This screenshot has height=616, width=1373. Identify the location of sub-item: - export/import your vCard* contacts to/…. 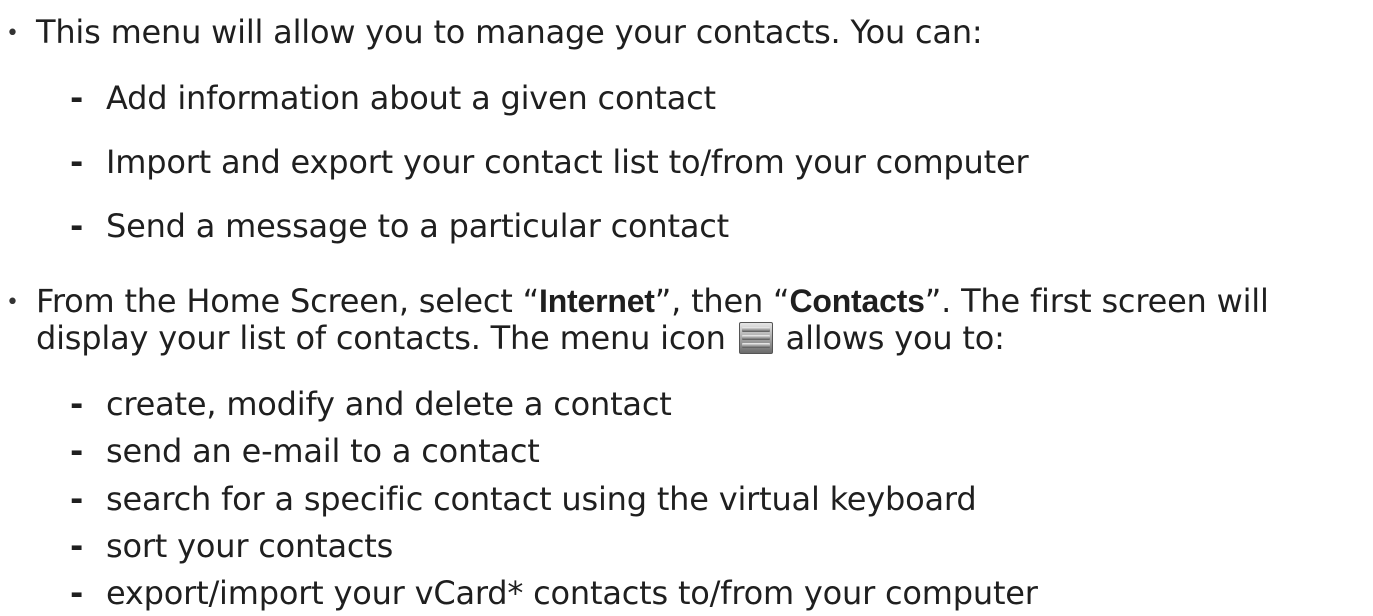
(680, 593).